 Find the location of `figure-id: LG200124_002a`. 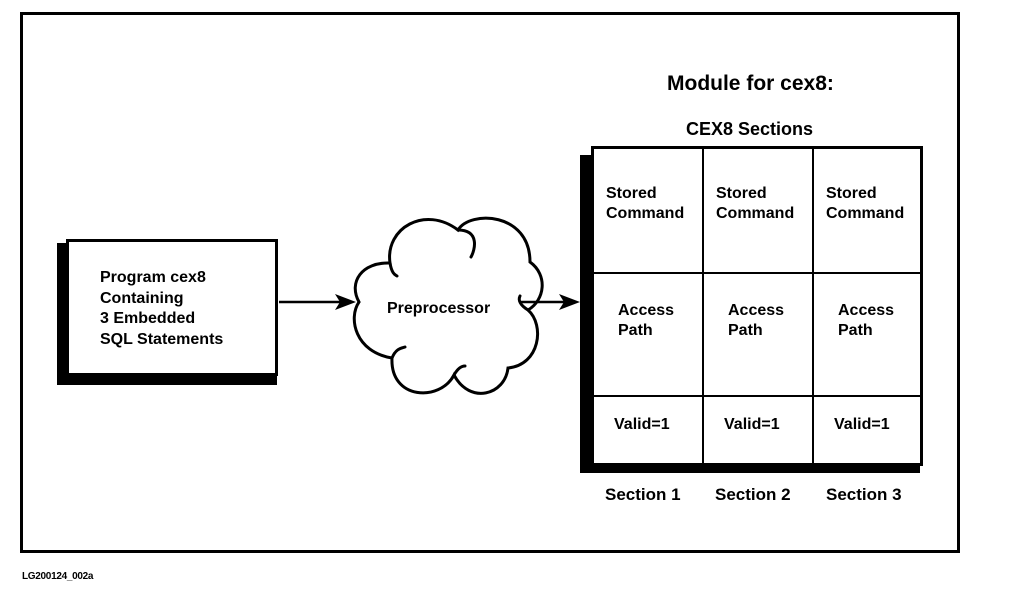

figure-id: LG200124_002a is located at coordinates (58, 576).